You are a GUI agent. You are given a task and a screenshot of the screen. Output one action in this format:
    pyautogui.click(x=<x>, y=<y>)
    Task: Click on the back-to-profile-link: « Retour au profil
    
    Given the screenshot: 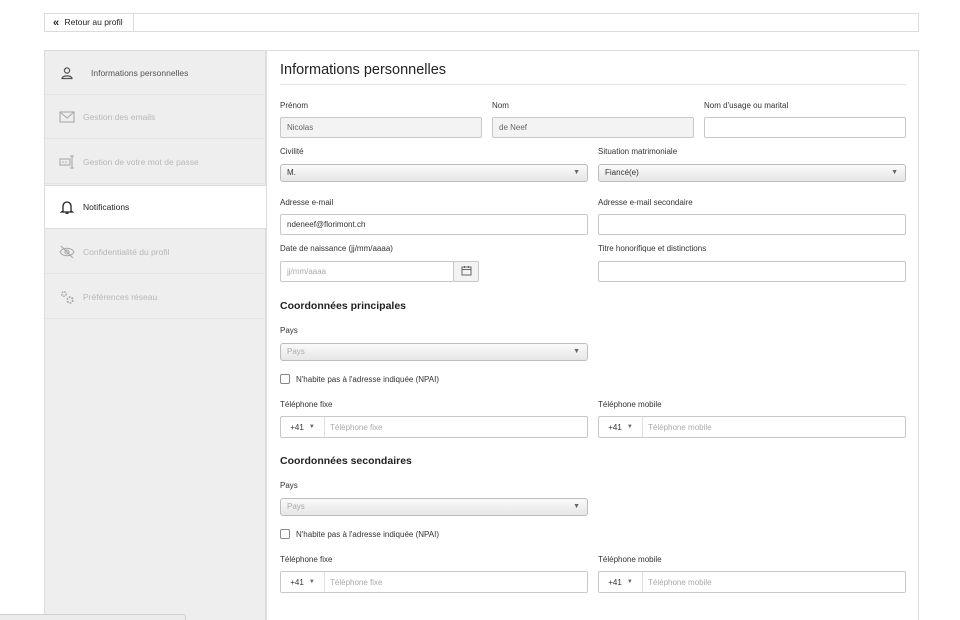 What is the action you would take?
    pyautogui.click(x=93, y=22)
    